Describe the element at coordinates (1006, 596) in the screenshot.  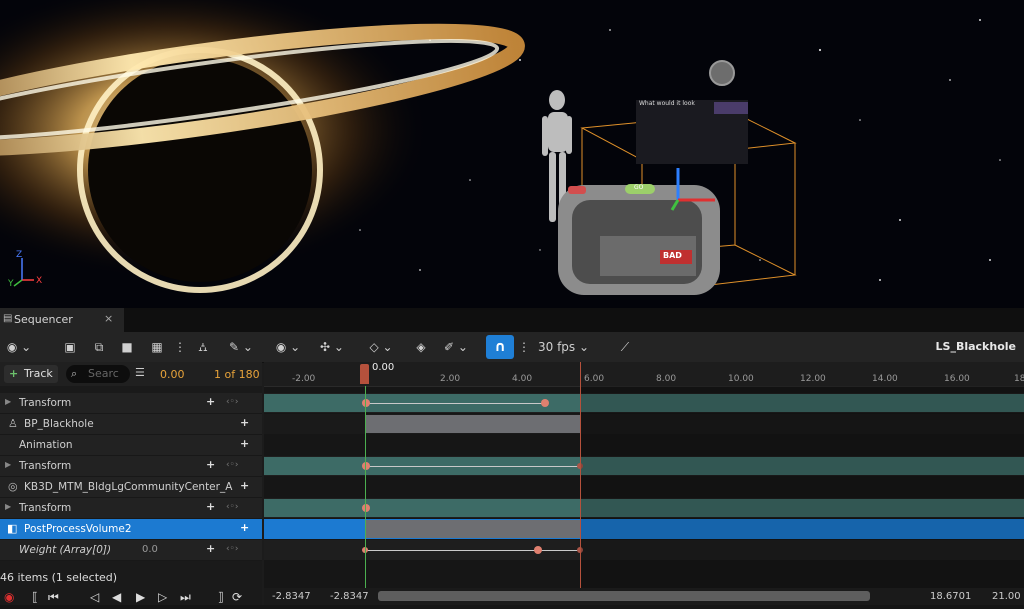
I see `work-end-field: 21.00` at that location.